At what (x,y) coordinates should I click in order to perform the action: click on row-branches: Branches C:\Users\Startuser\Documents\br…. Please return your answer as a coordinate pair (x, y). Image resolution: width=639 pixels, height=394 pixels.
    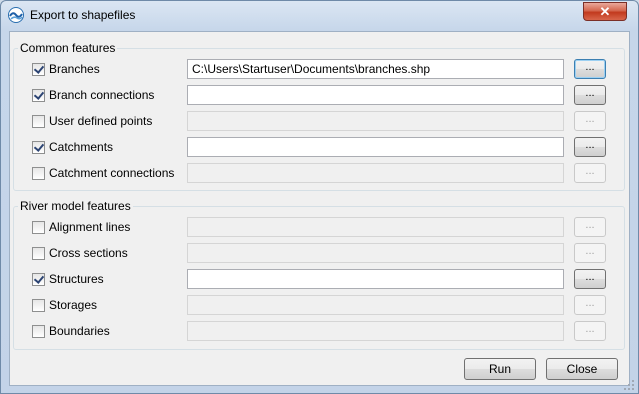
    Looking at the image, I should click on (319, 70).